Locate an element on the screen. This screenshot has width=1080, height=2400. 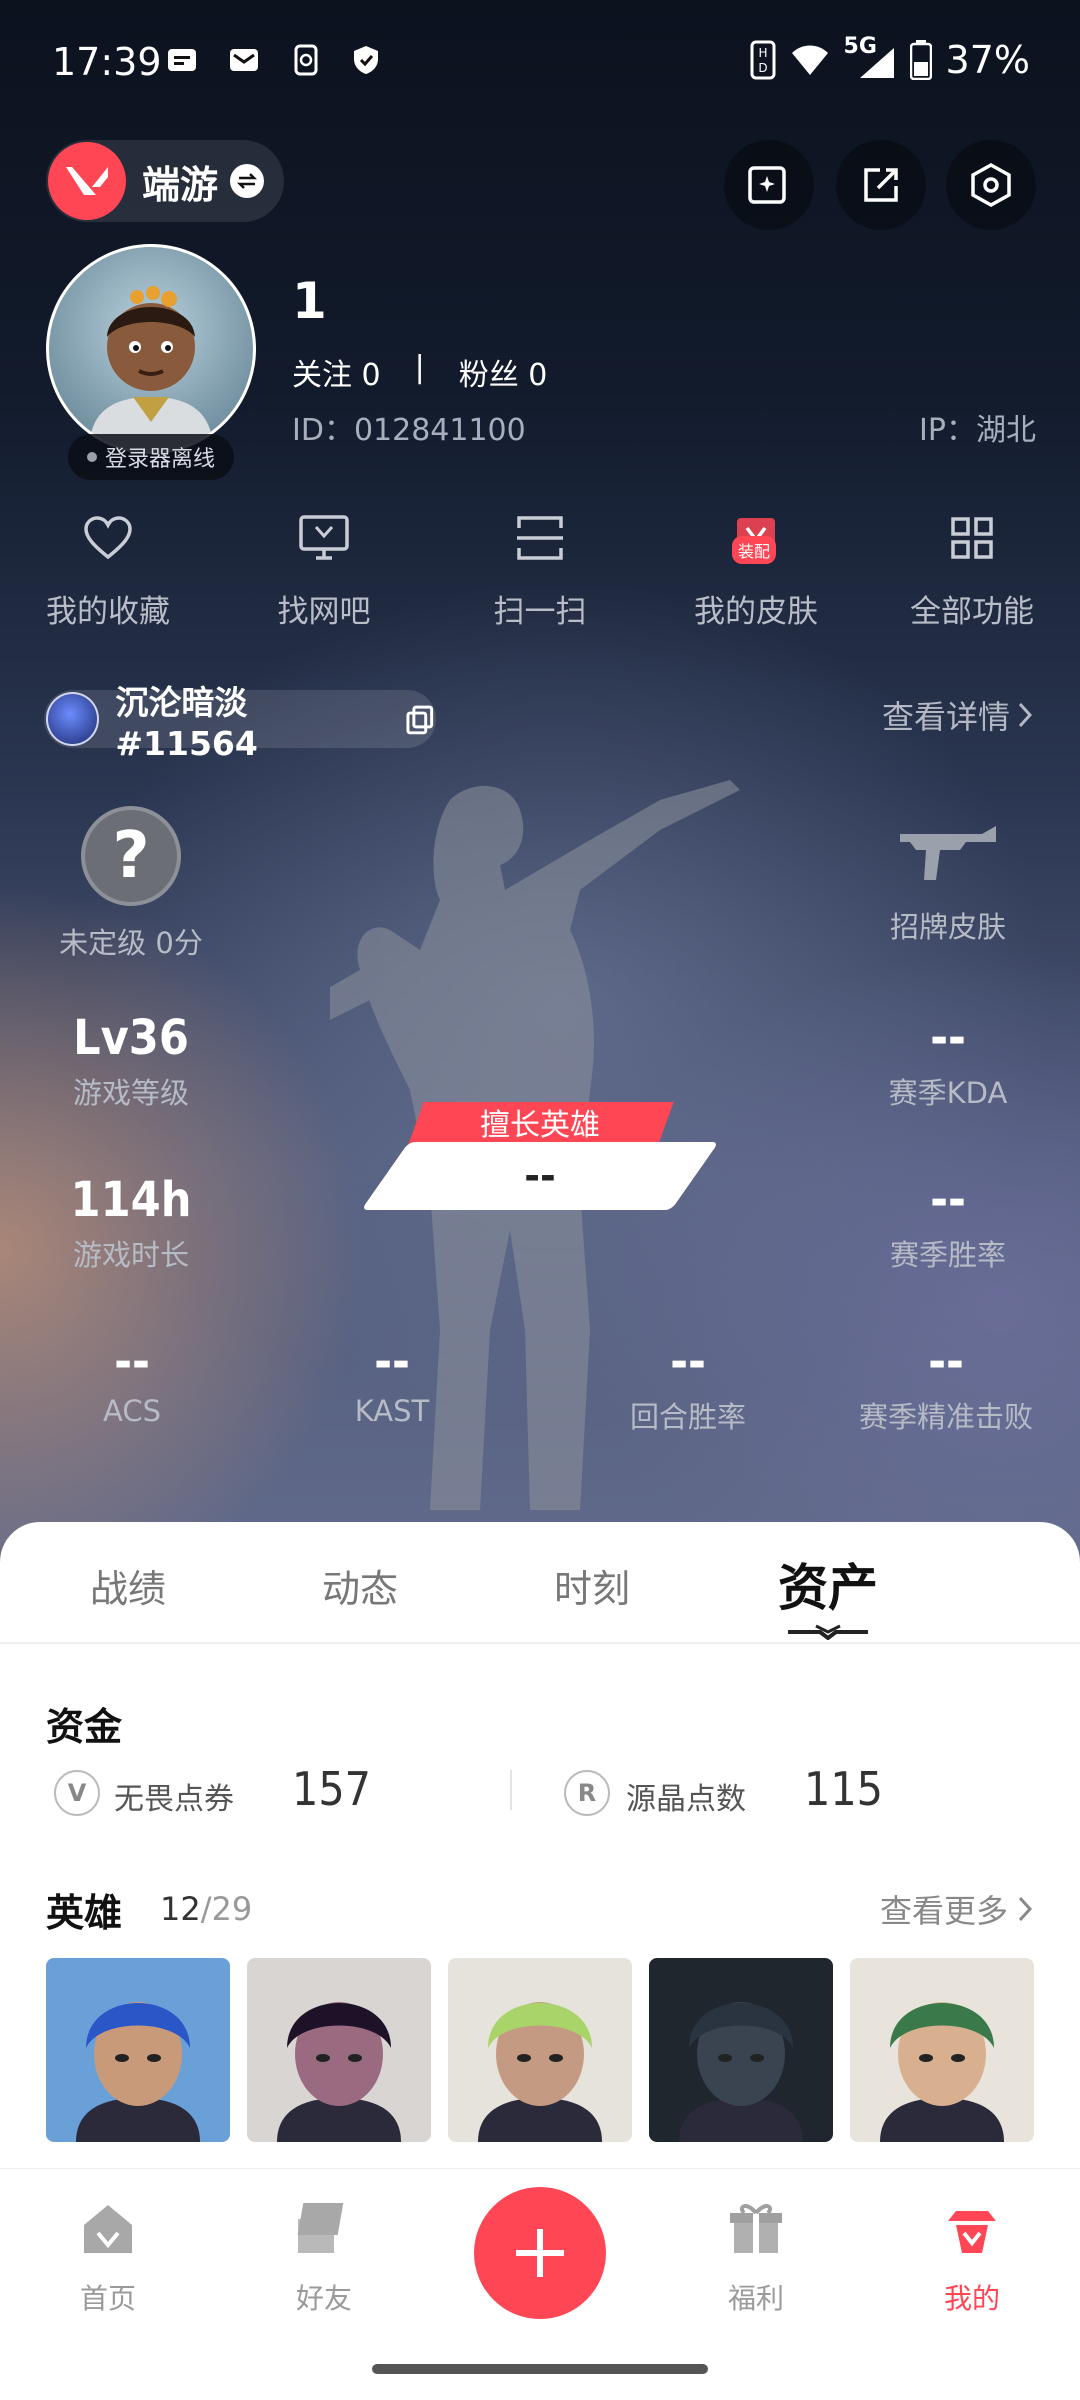
share-button is located at coordinates (881, 185).